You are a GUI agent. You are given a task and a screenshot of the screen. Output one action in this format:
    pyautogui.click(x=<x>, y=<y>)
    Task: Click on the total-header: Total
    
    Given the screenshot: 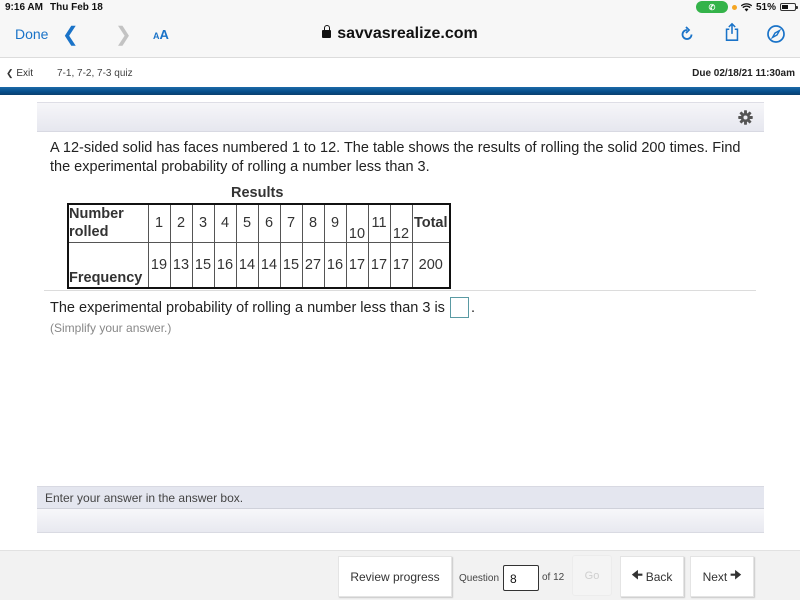 What is the action you would take?
    pyautogui.click(x=431, y=223)
    